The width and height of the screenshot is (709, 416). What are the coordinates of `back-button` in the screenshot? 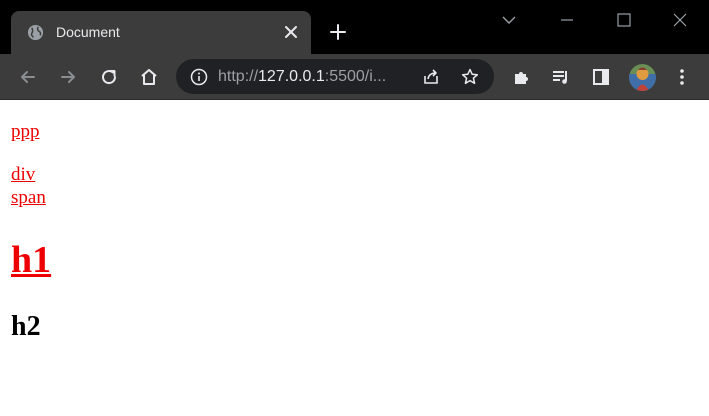 It's located at (28, 77).